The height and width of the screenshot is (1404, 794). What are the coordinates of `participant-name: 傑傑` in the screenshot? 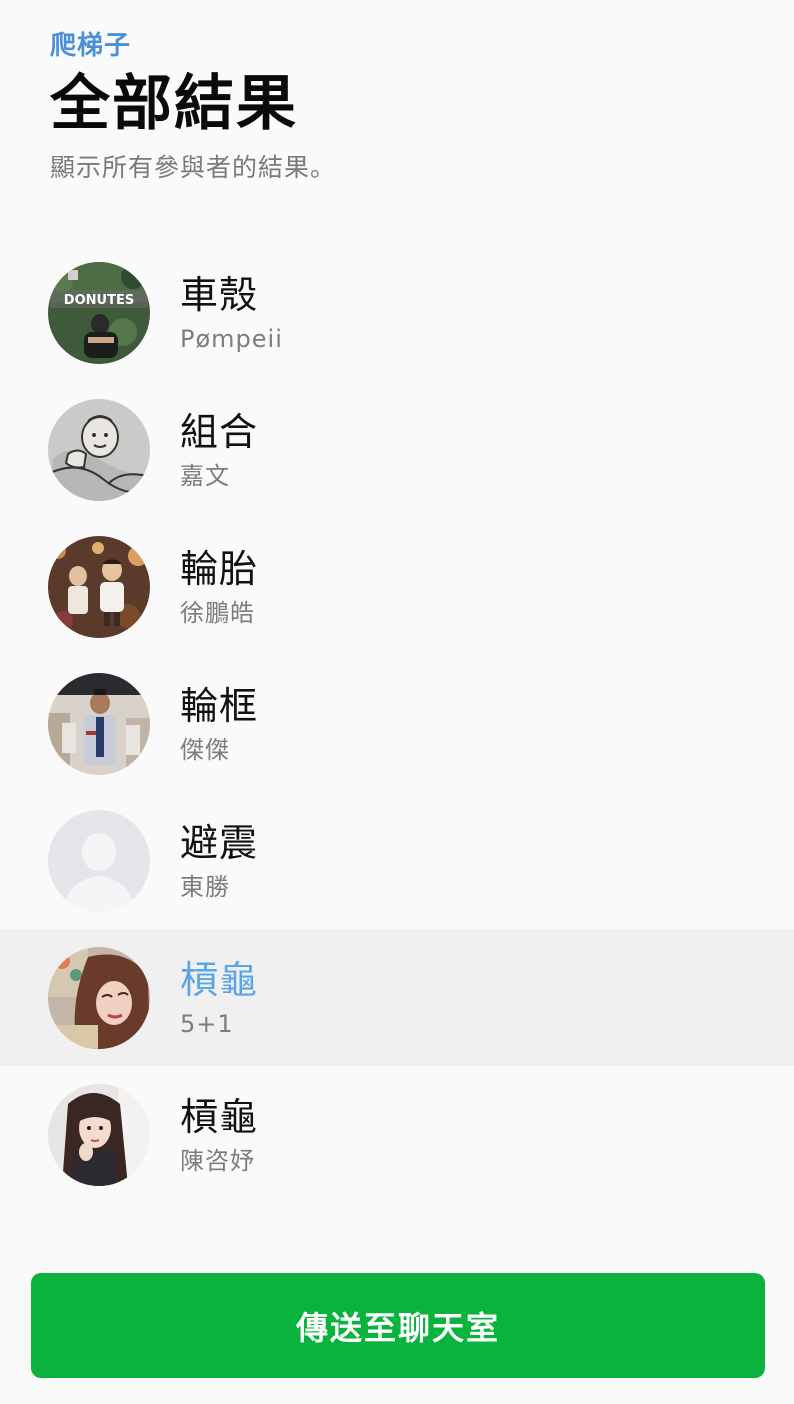 It's located at (205, 749).